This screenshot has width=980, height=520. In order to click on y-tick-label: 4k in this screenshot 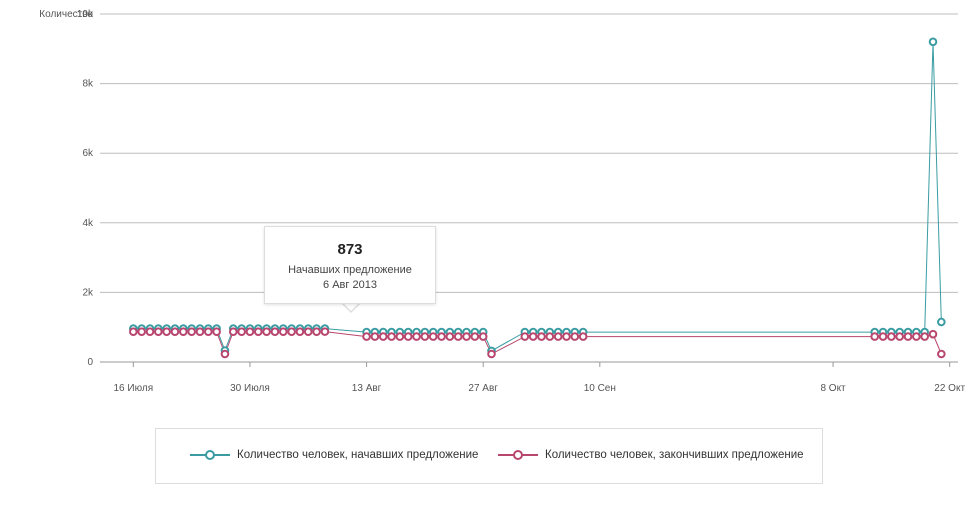, I will do `click(88, 223)`.